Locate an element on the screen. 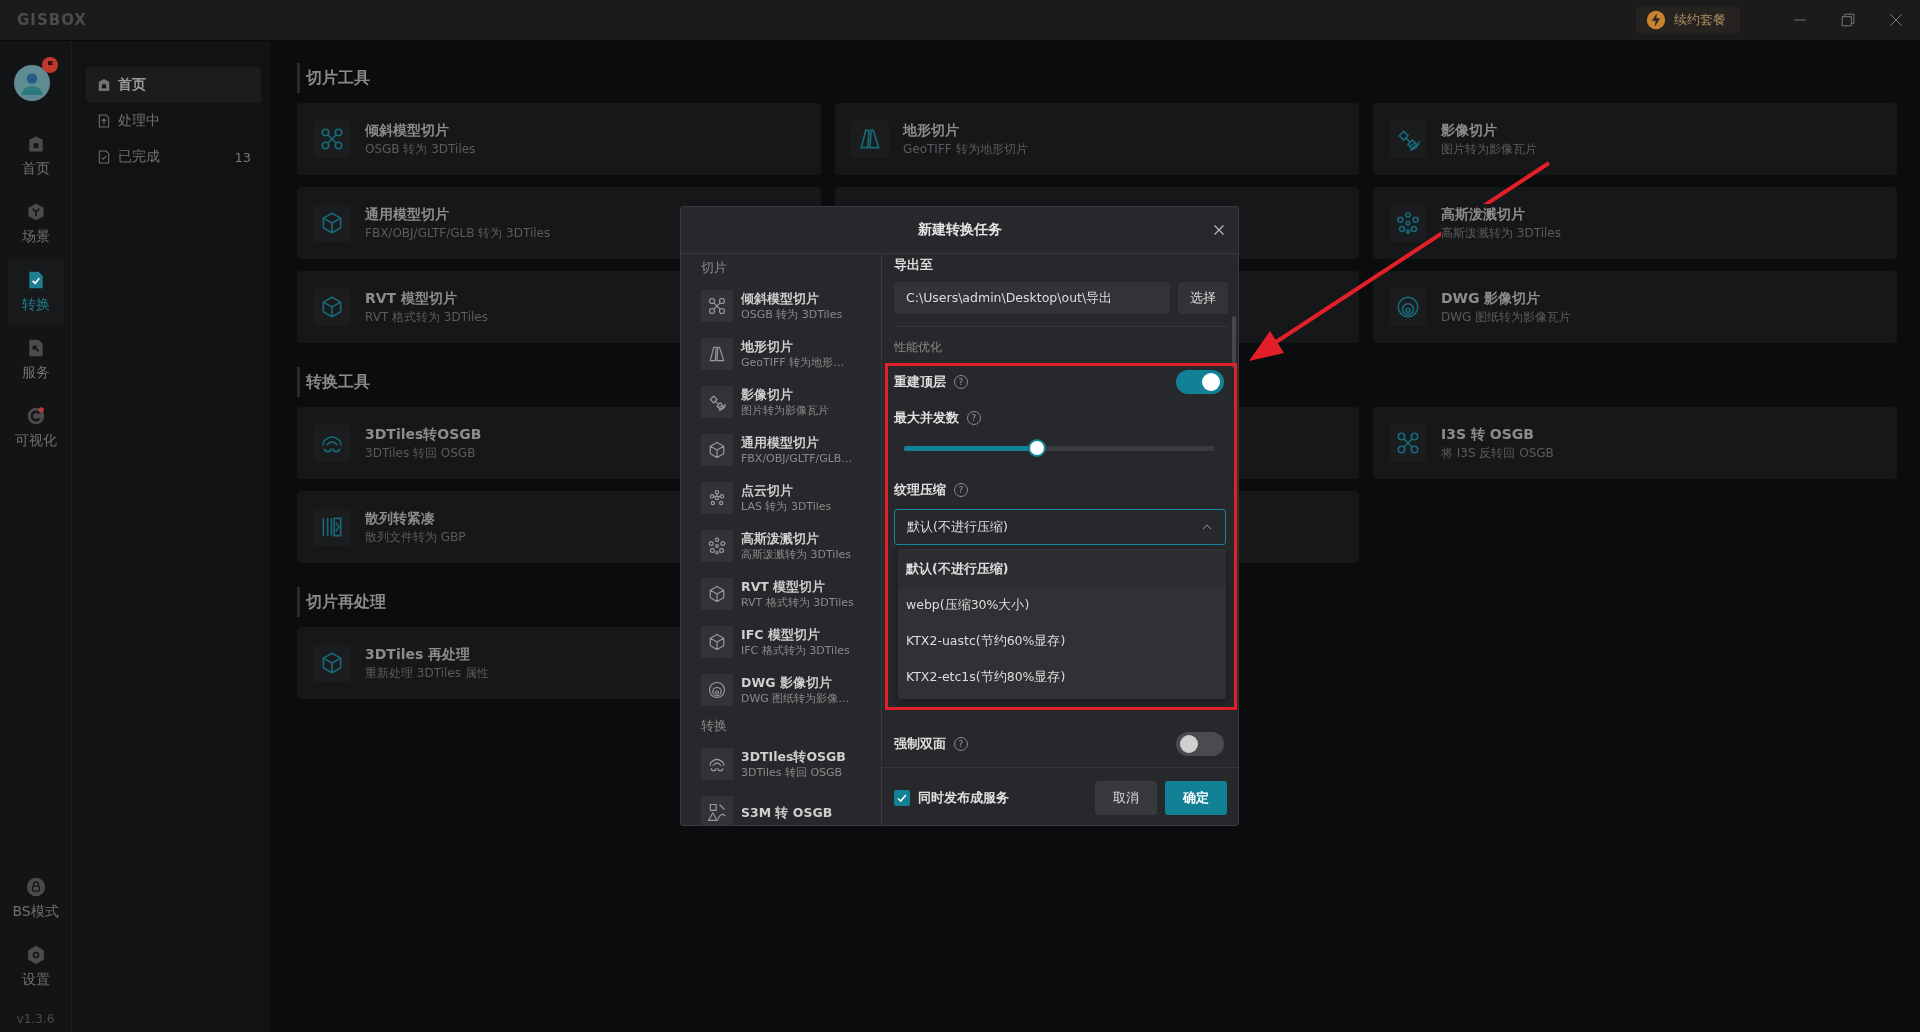 The image size is (1920, 1032). card-description: 散列文件转为 GBP is located at coordinates (415, 537).